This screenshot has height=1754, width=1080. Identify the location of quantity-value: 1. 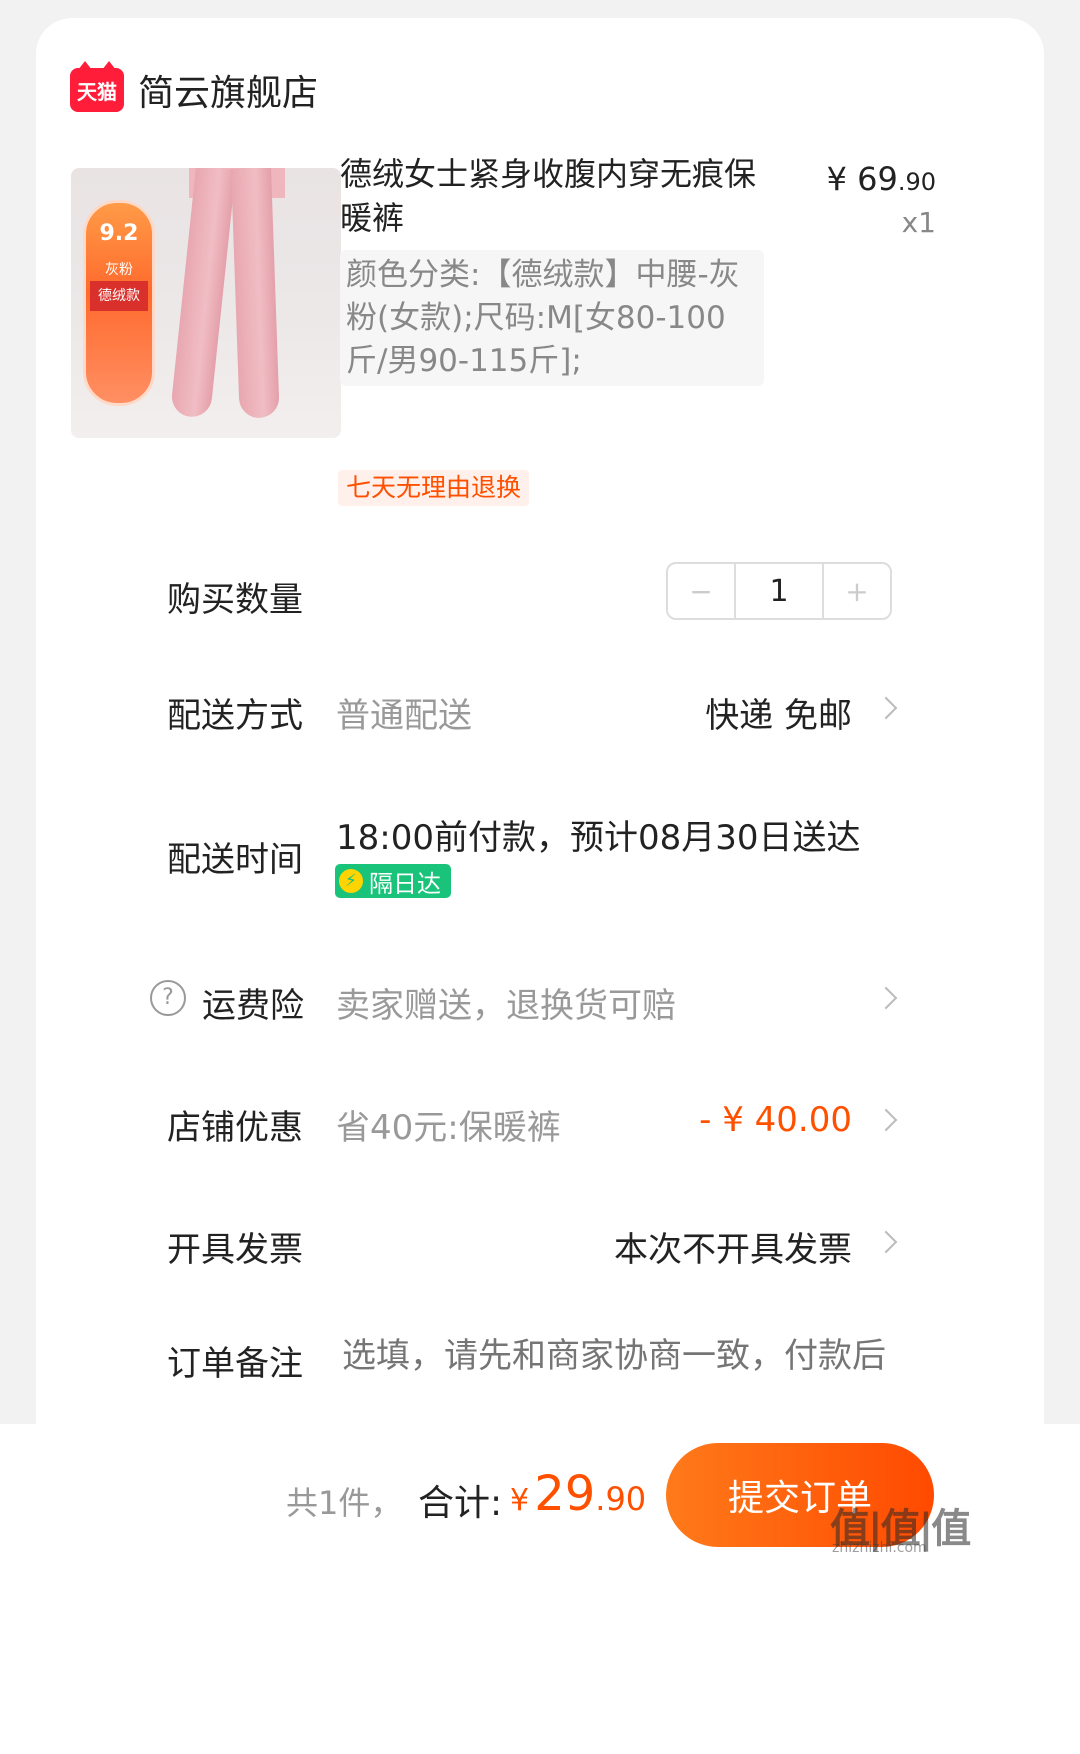
(779, 591).